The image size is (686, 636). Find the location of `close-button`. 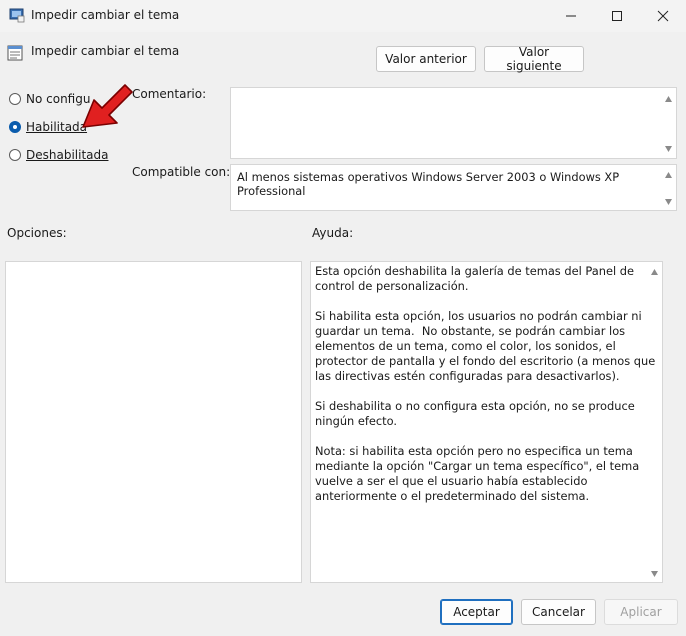

close-button is located at coordinates (663, 16).